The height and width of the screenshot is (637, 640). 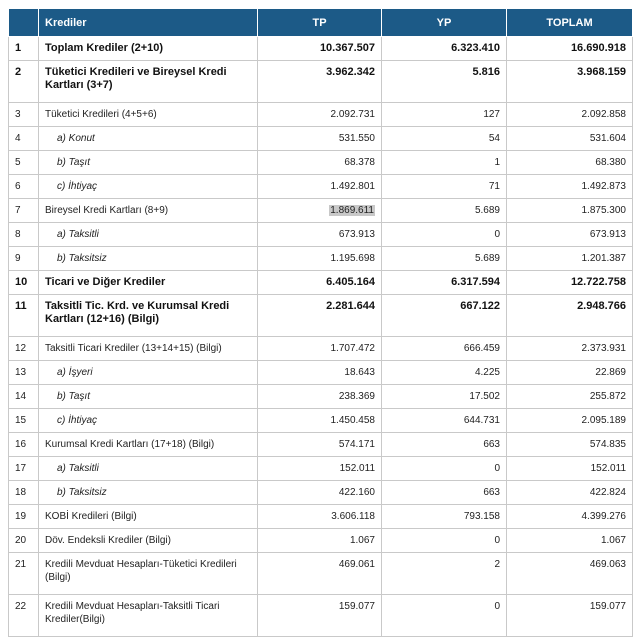 I want to click on cell-toplam: 2.092.858, so click(x=569, y=114).